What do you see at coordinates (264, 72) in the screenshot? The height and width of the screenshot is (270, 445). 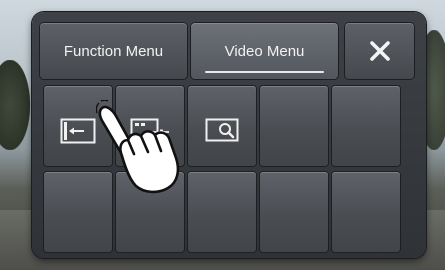 I see `active-tab-indicator` at bounding box center [264, 72].